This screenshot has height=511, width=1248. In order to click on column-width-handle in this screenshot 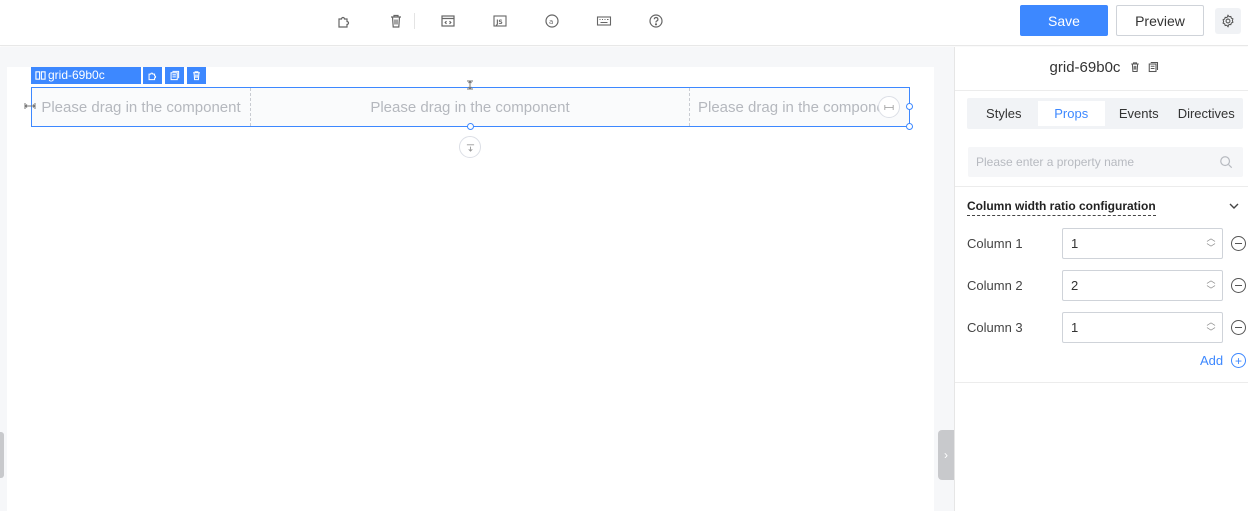, I will do `click(889, 107)`.